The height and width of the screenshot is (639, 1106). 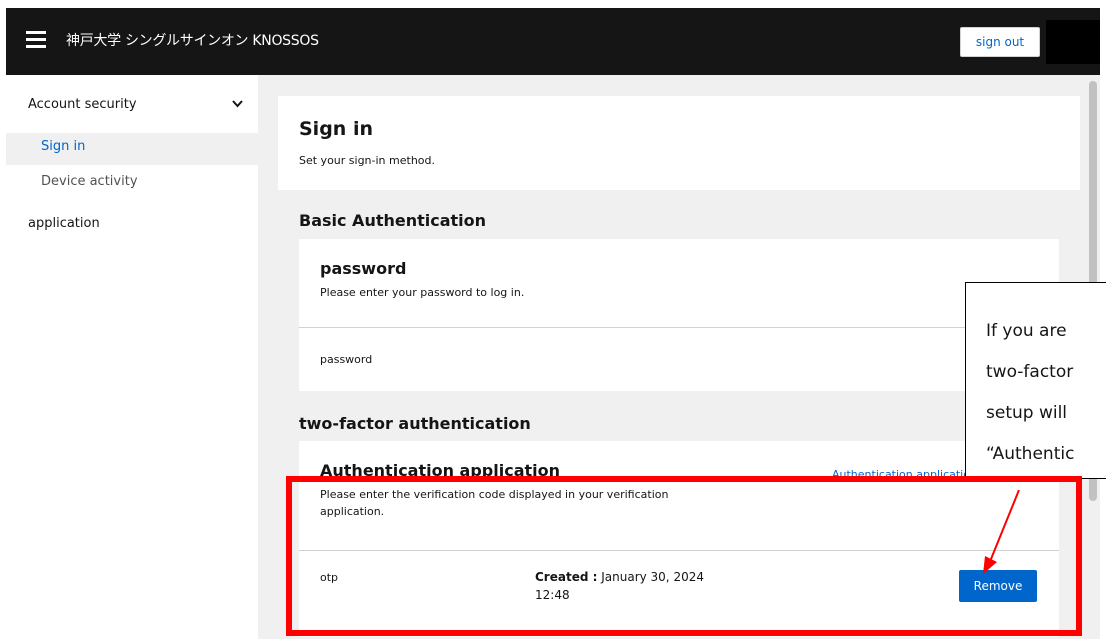 What do you see at coordinates (36, 40) in the screenshot?
I see `hamburger-menu-icon` at bounding box center [36, 40].